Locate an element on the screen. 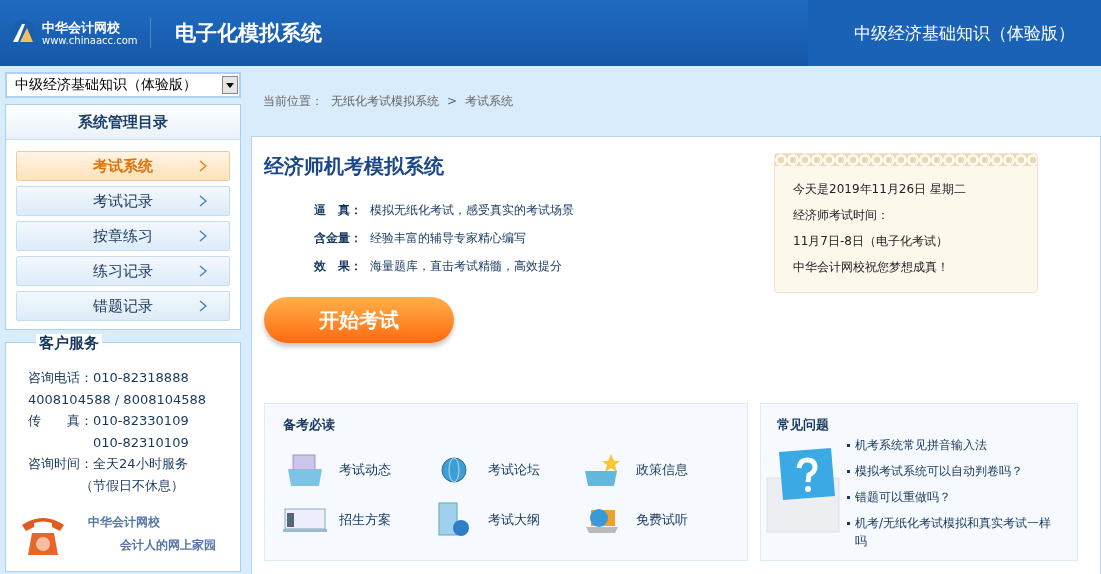 The image size is (1101, 574). reading-link: 考试论坛 is located at coordinates (513, 470).